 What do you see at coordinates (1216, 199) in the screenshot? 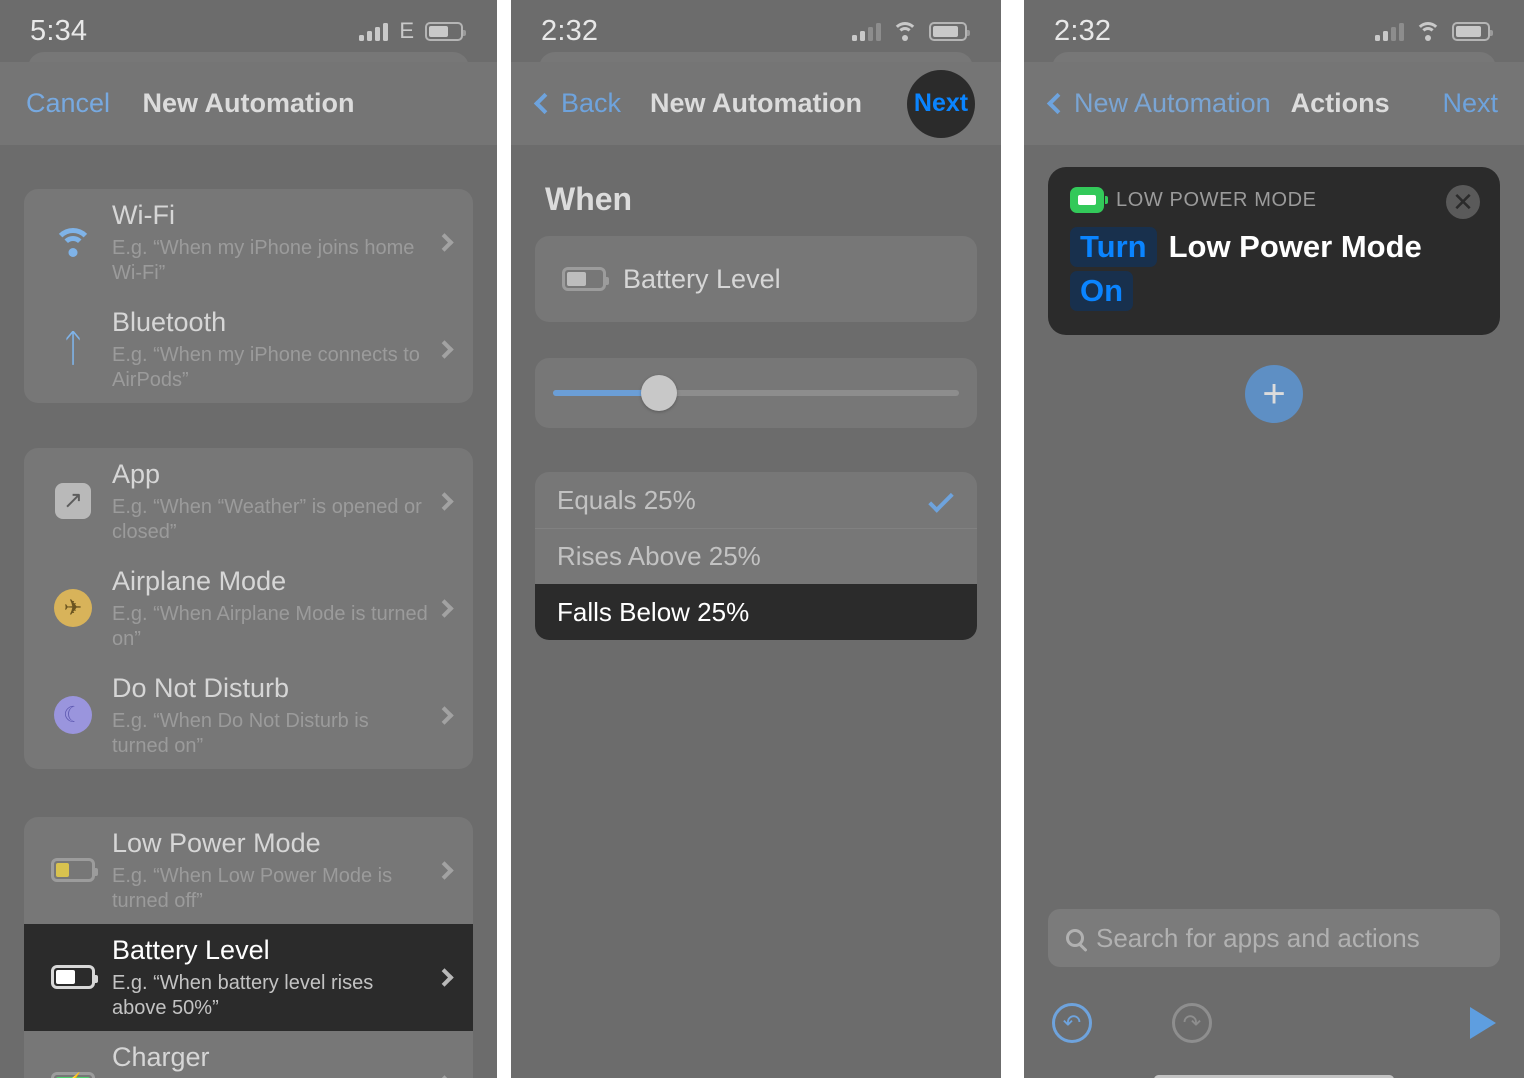
I see `action-card-kicker: LOW POWER MODE` at bounding box center [1216, 199].